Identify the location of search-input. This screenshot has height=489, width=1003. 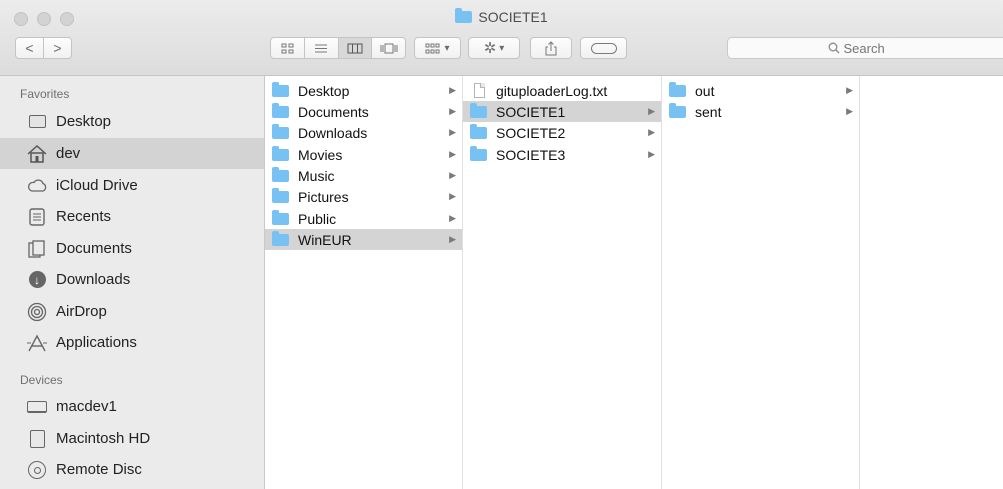
(873, 48).